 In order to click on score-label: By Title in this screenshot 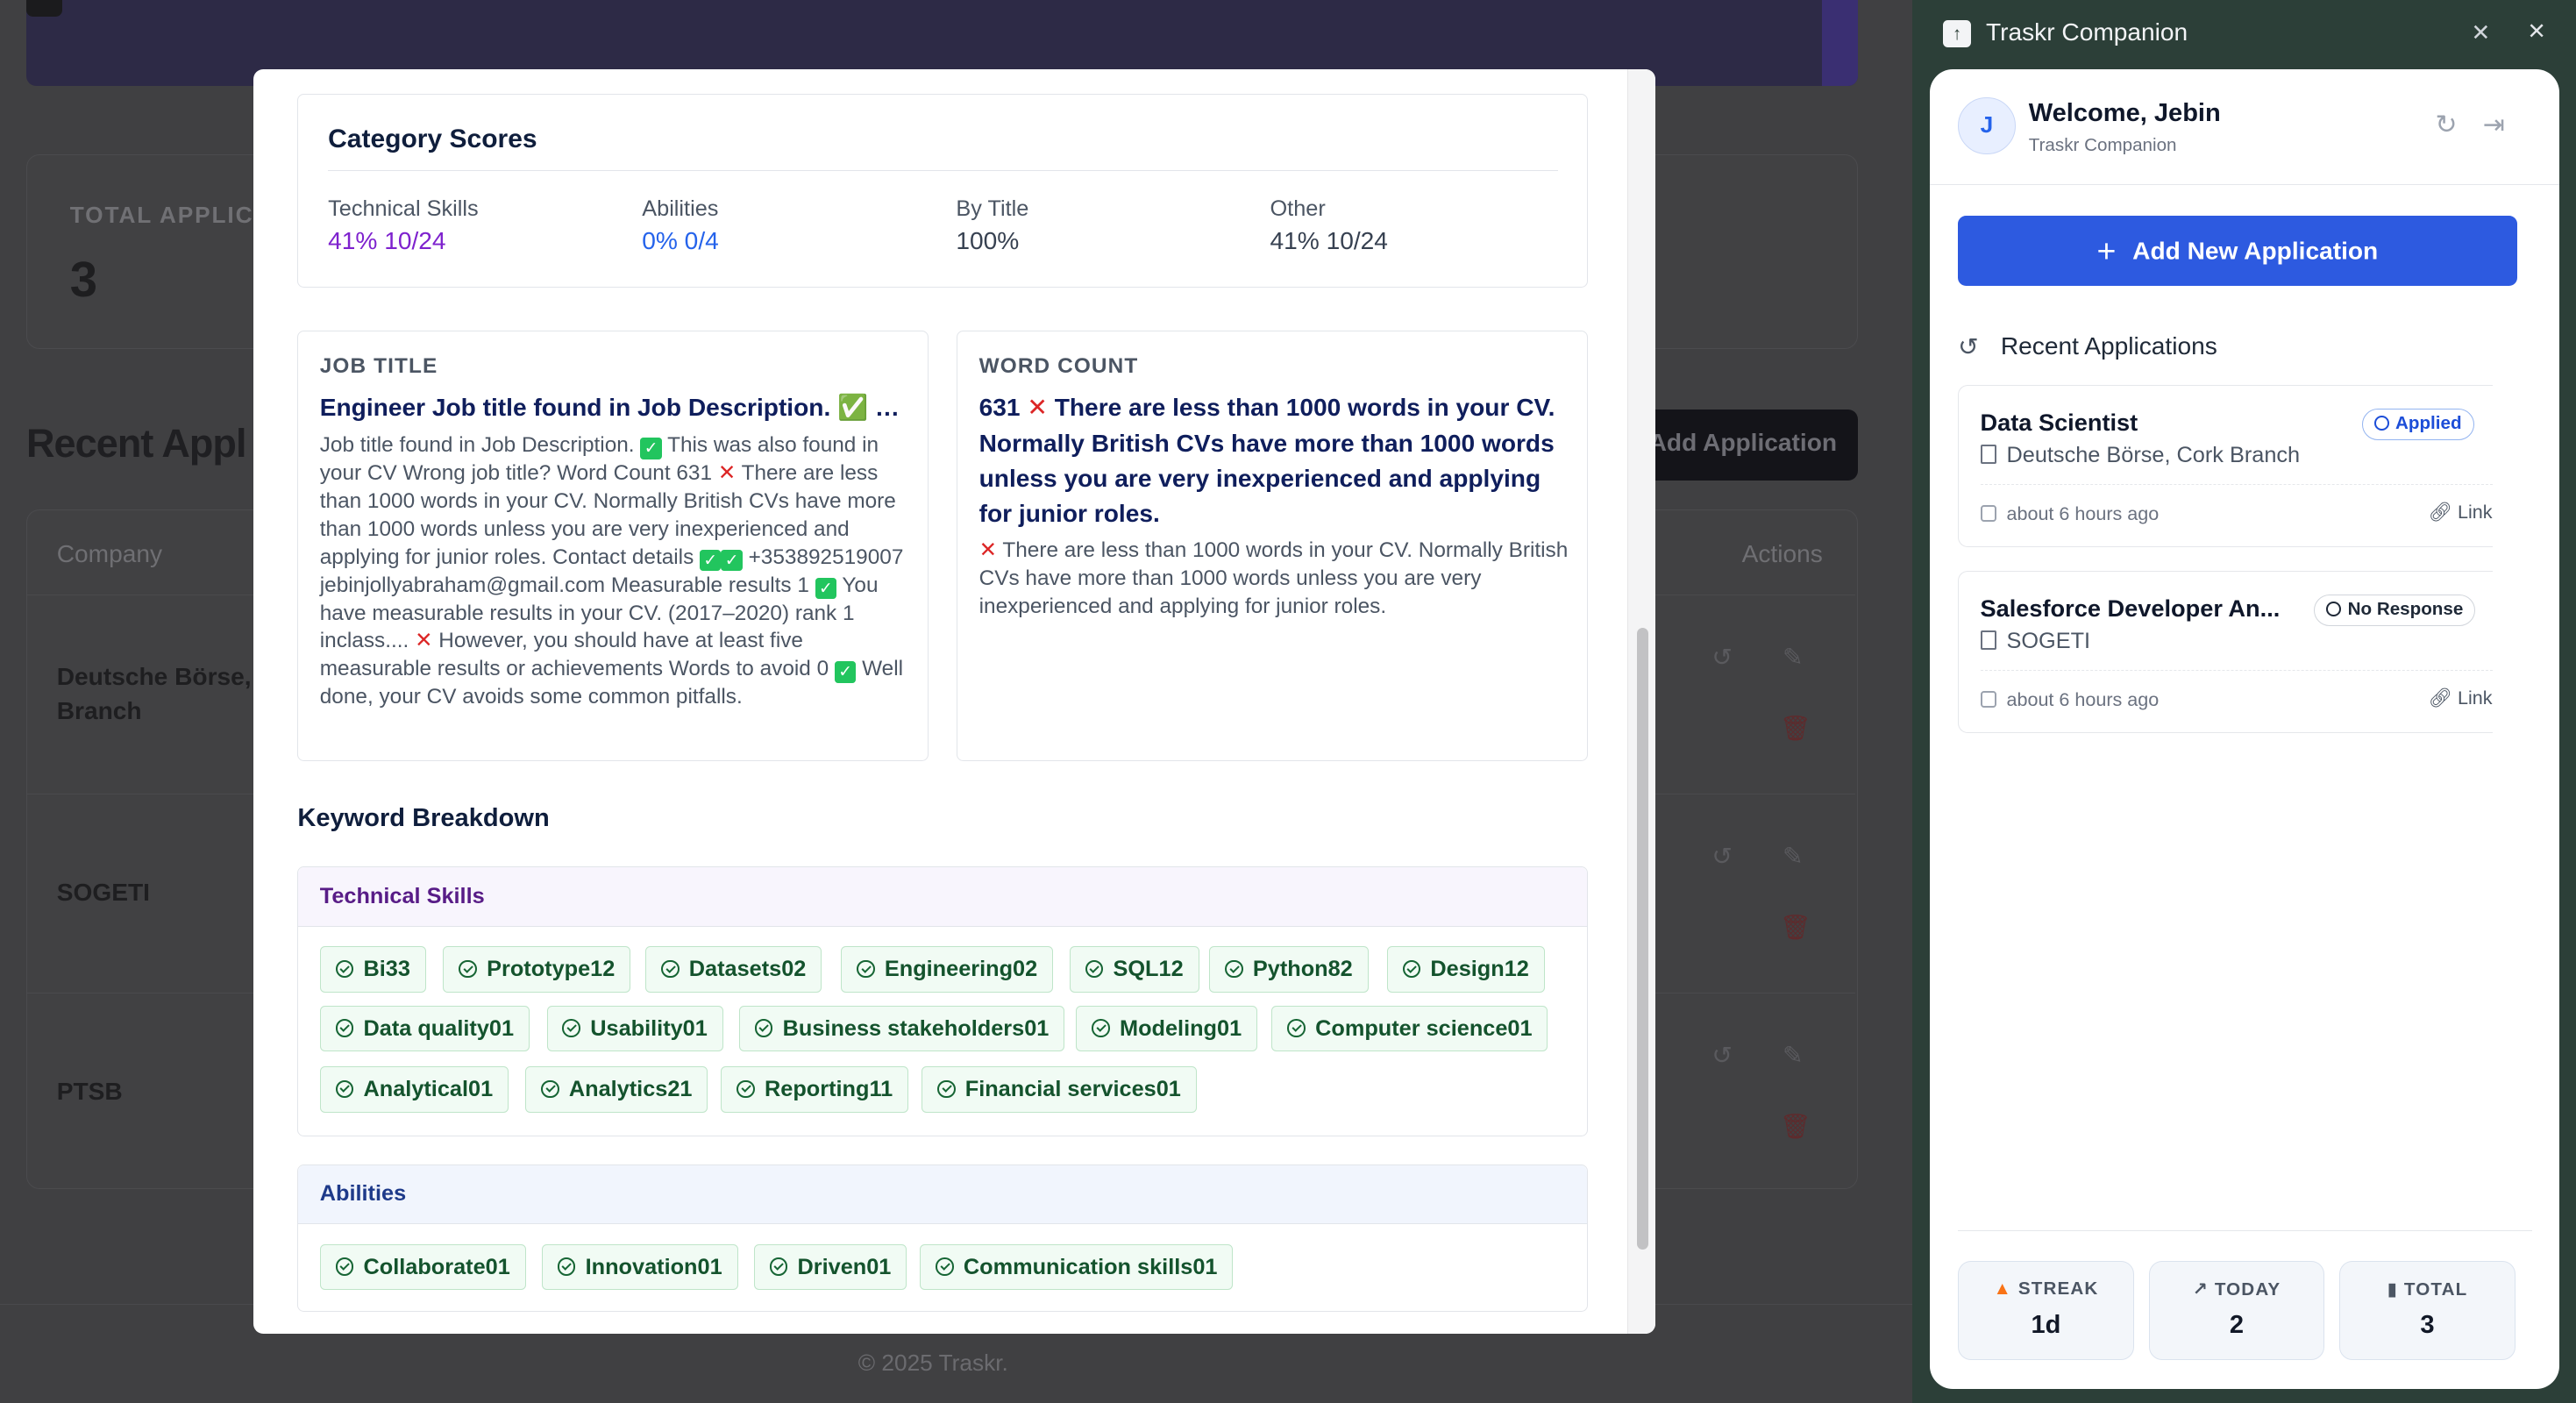, I will do `click(992, 209)`.